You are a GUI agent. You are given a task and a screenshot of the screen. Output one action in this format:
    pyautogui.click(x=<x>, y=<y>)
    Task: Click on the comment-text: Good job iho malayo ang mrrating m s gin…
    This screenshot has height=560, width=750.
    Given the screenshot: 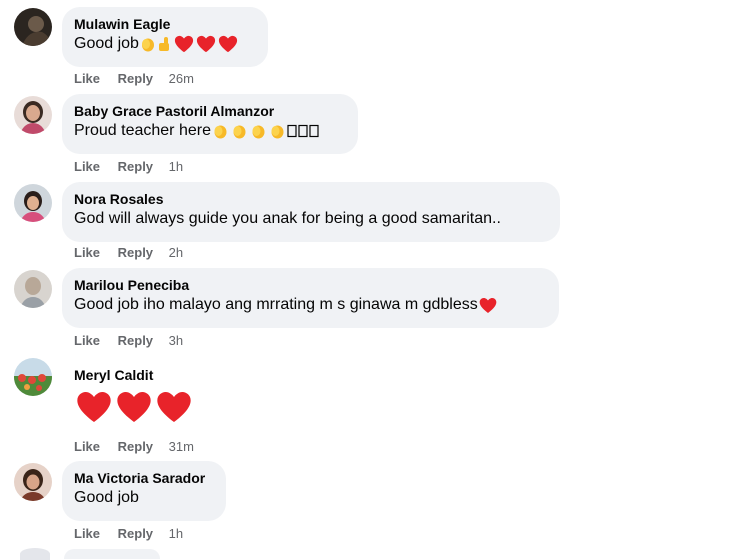 What is the action you would take?
    pyautogui.click(x=310, y=305)
    